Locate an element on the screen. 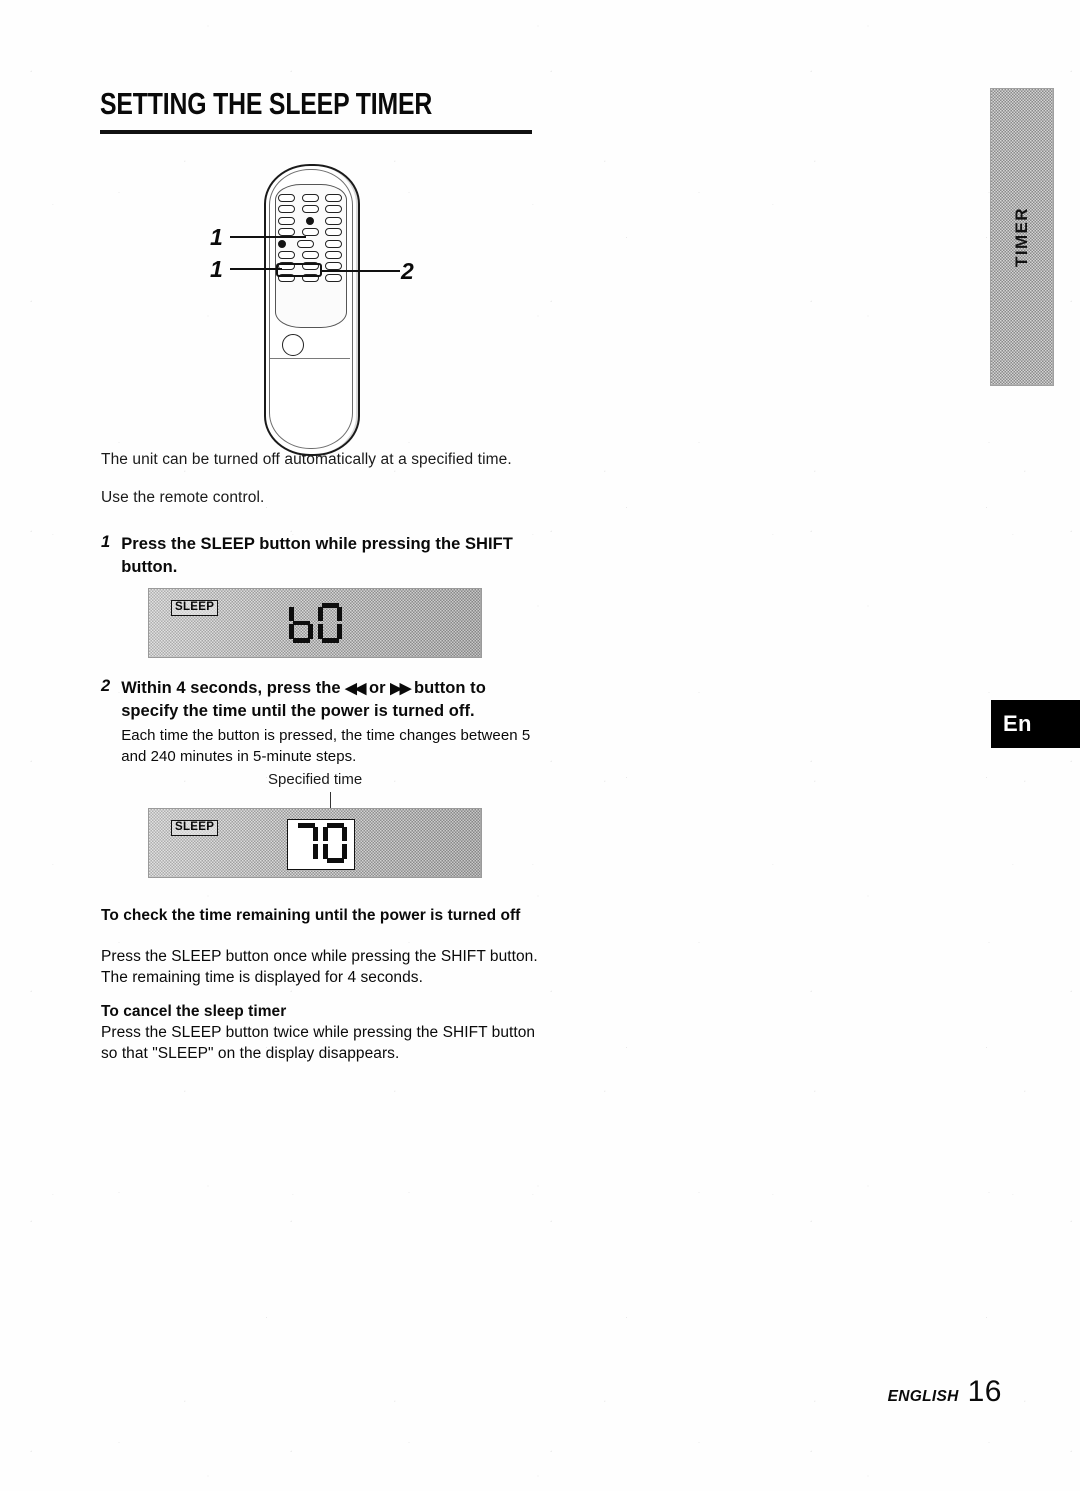  lcd-display-60: SLEEP is located at coordinates (315, 623).